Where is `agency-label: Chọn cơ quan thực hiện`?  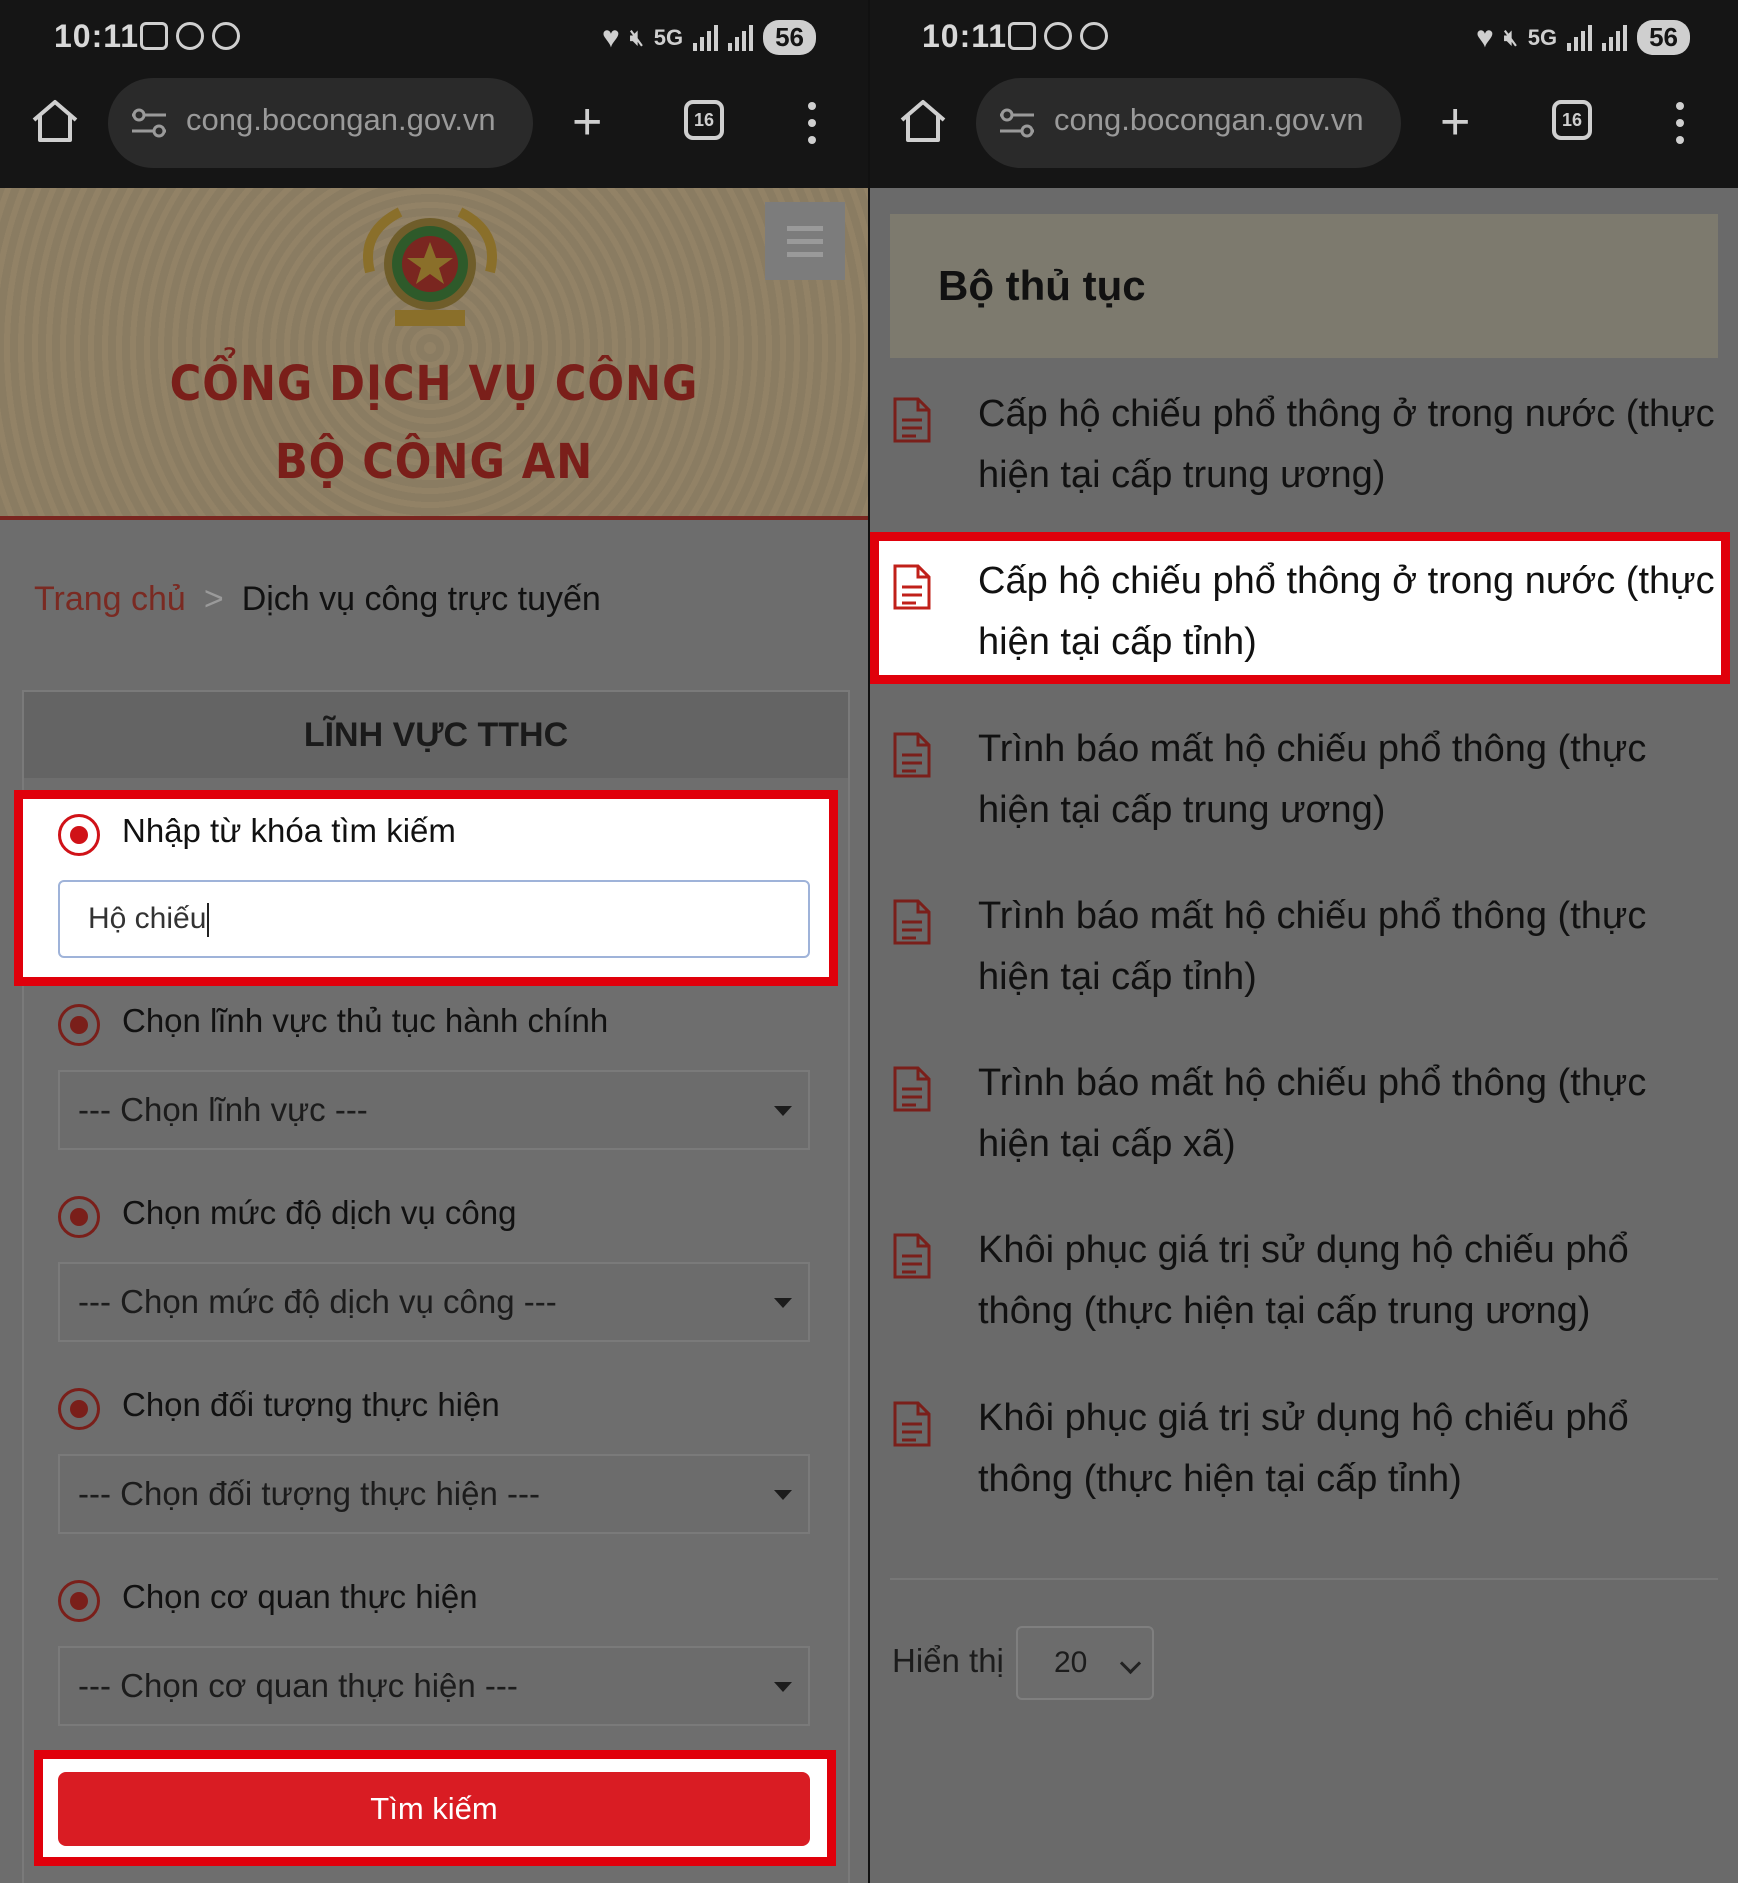 agency-label: Chọn cơ quan thực hiện is located at coordinates (300, 1596).